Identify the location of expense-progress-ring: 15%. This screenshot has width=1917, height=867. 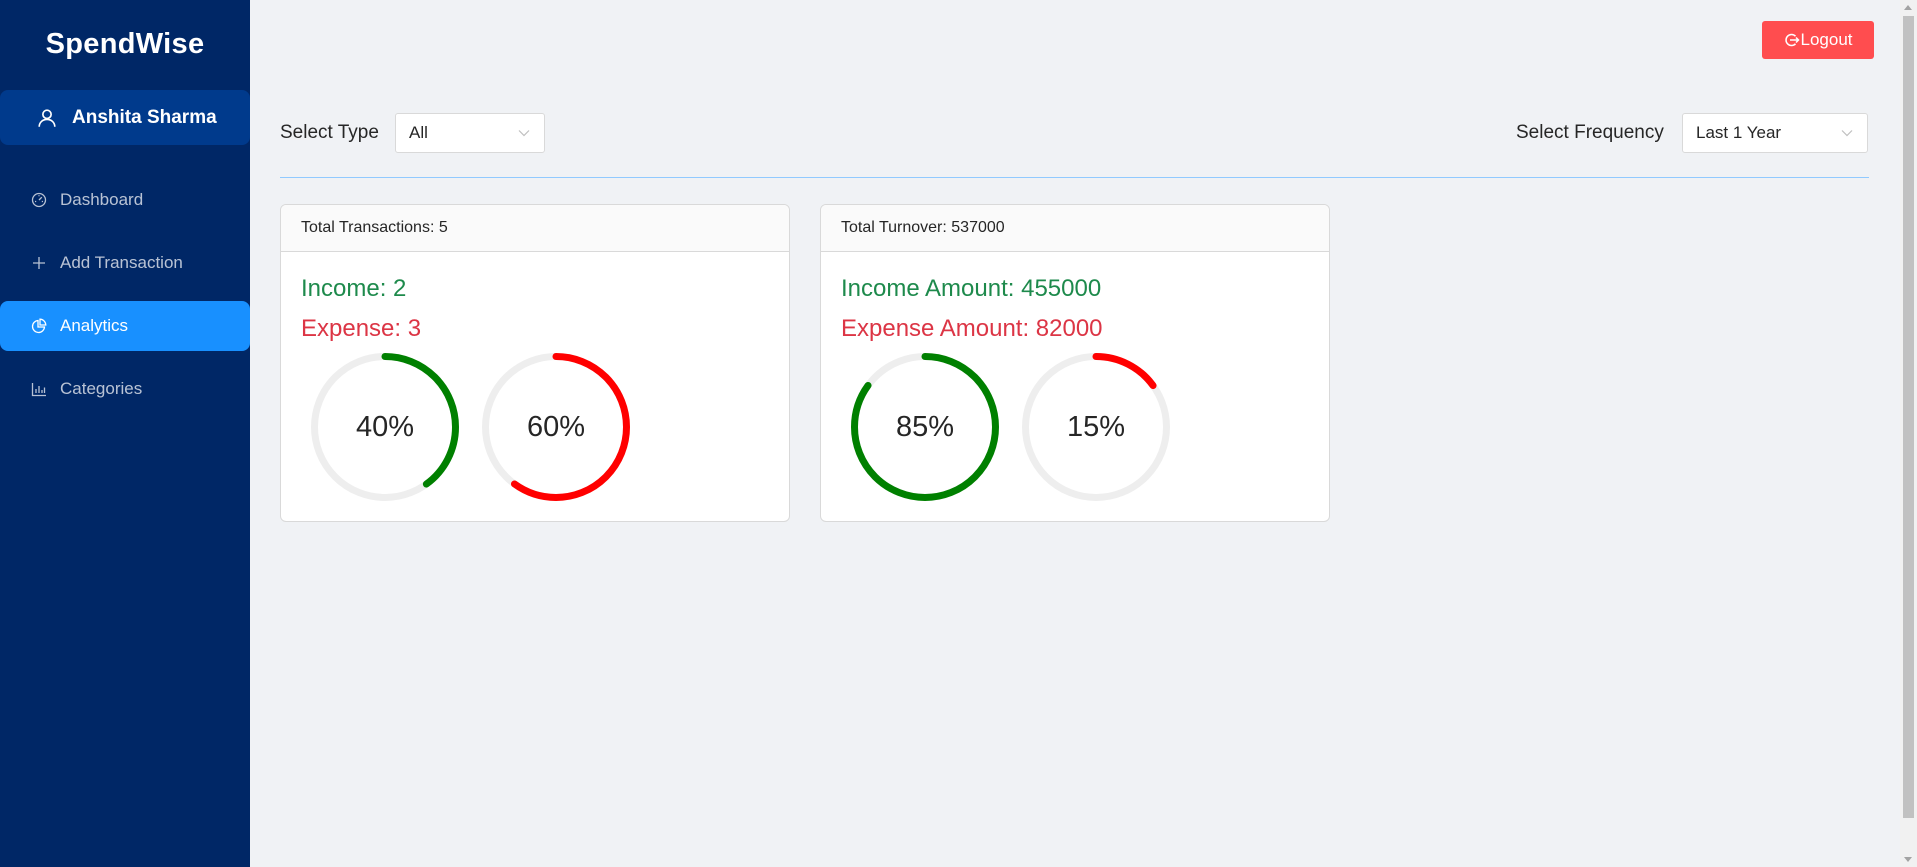
(1096, 427).